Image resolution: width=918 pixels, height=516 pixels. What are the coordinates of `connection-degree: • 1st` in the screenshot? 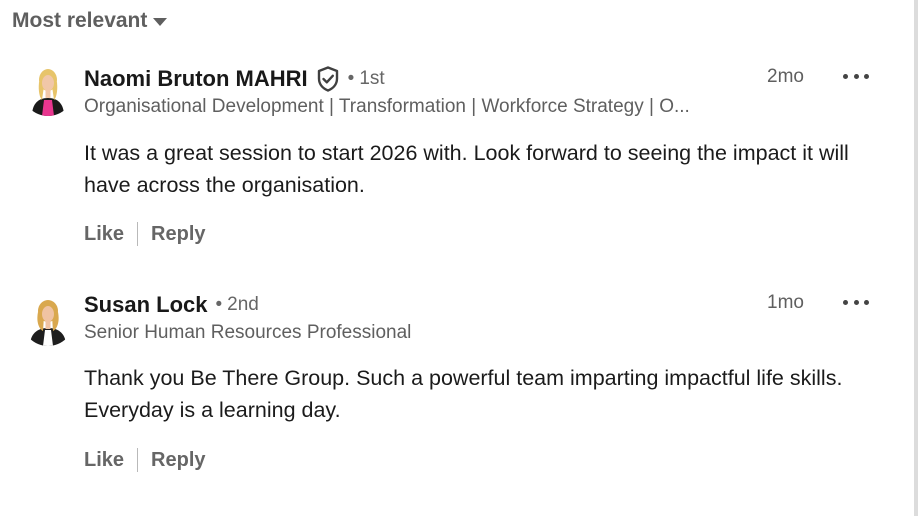 It's located at (366, 78).